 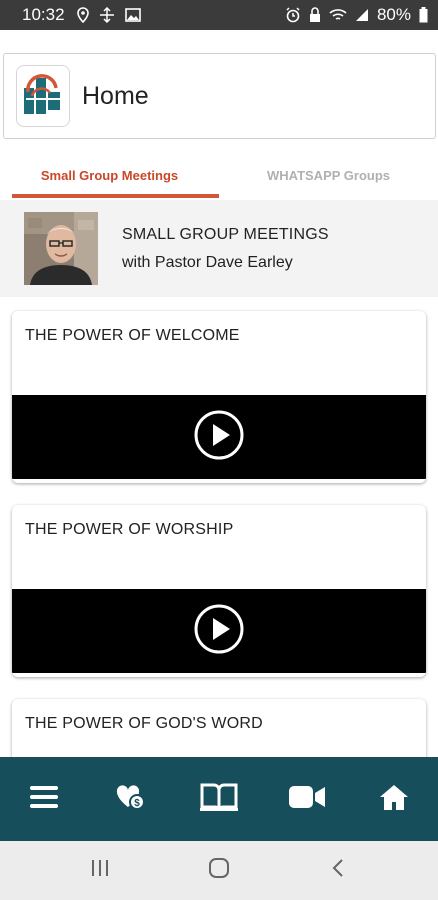 I want to click on video-title: THE POWER OF GOD'S WORD, so click(x=144, y=723).